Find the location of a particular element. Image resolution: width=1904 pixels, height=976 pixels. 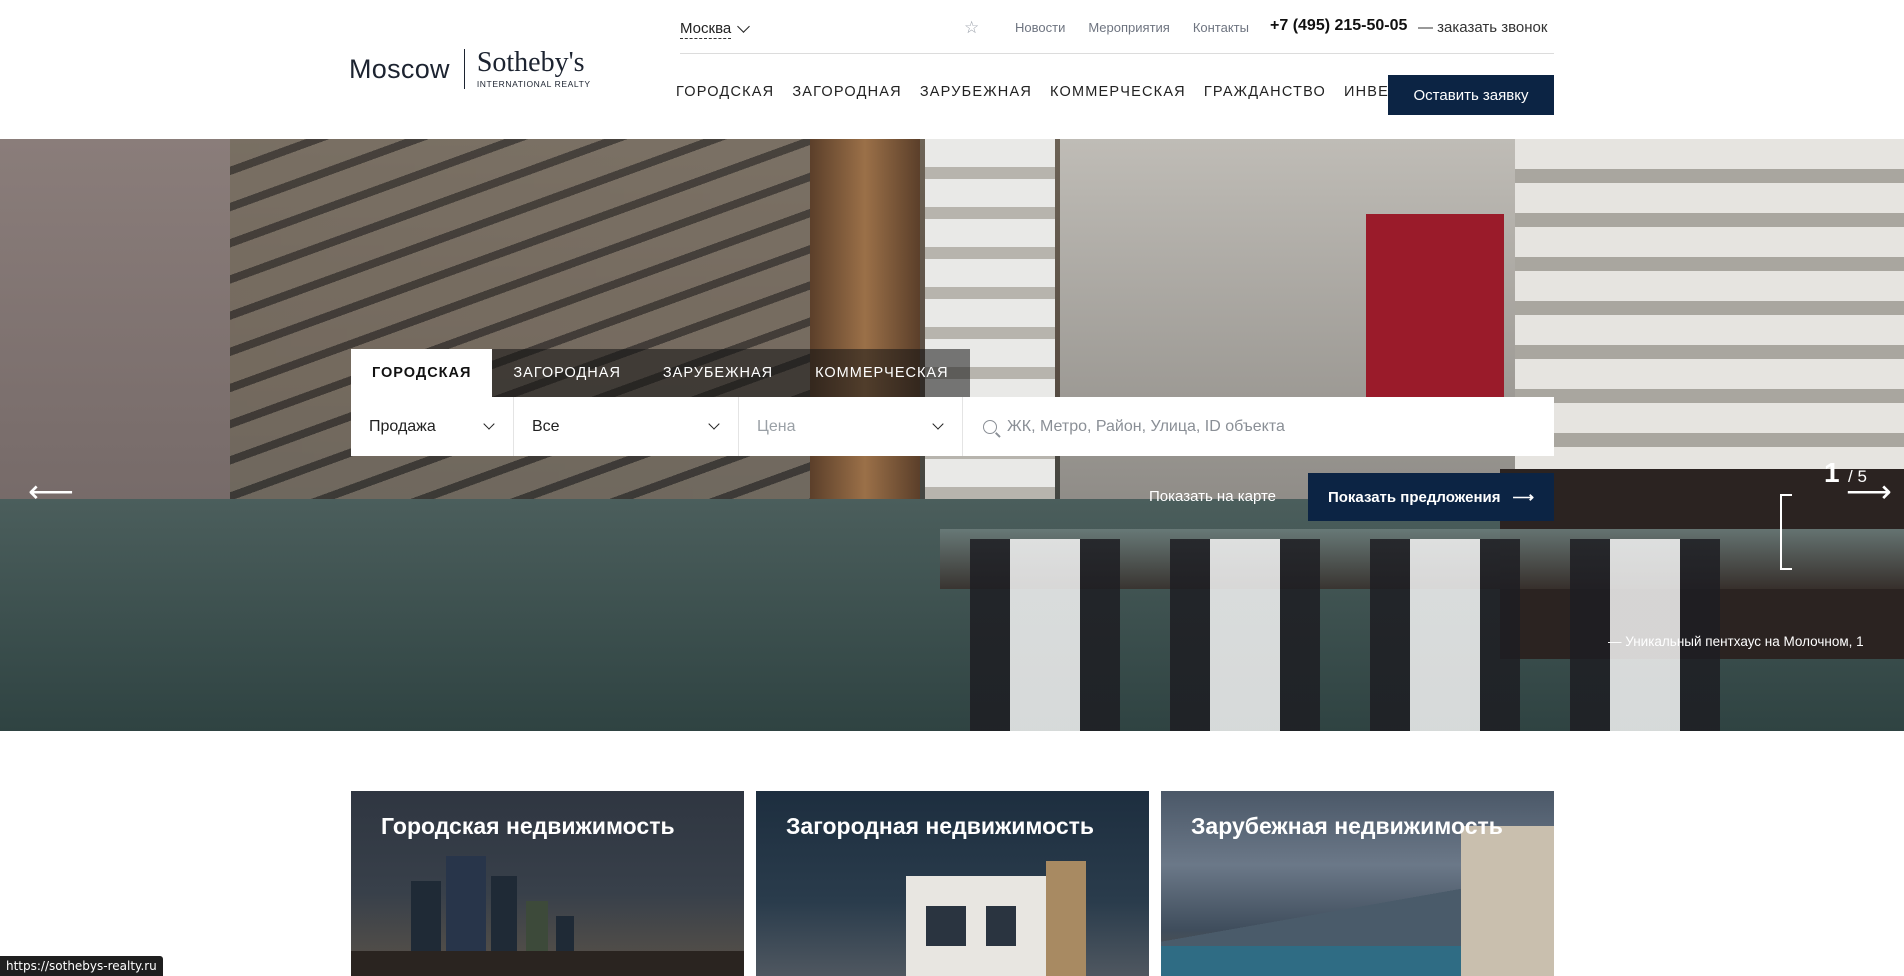

slide-counter: 1 / 5 is located at coordinates (1845, 473).